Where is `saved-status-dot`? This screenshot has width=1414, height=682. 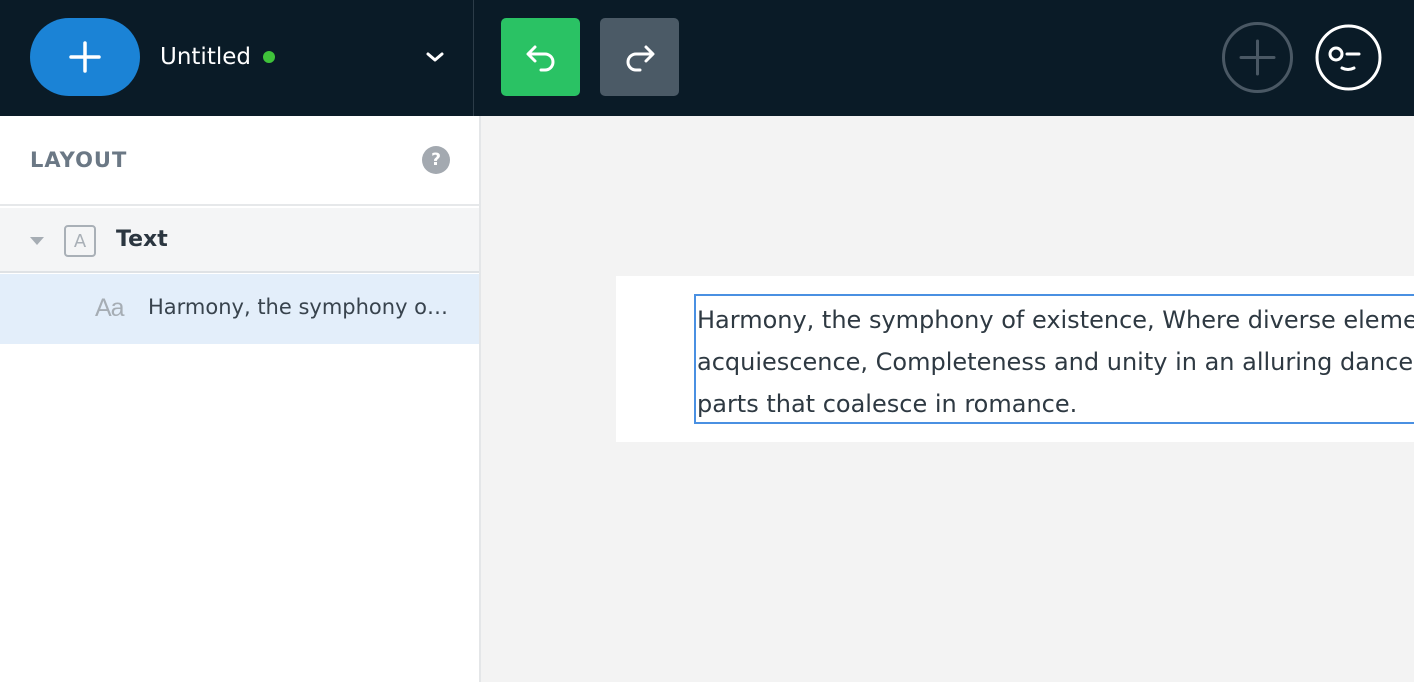
saved-status-dot is located at coordinates (268, 57).